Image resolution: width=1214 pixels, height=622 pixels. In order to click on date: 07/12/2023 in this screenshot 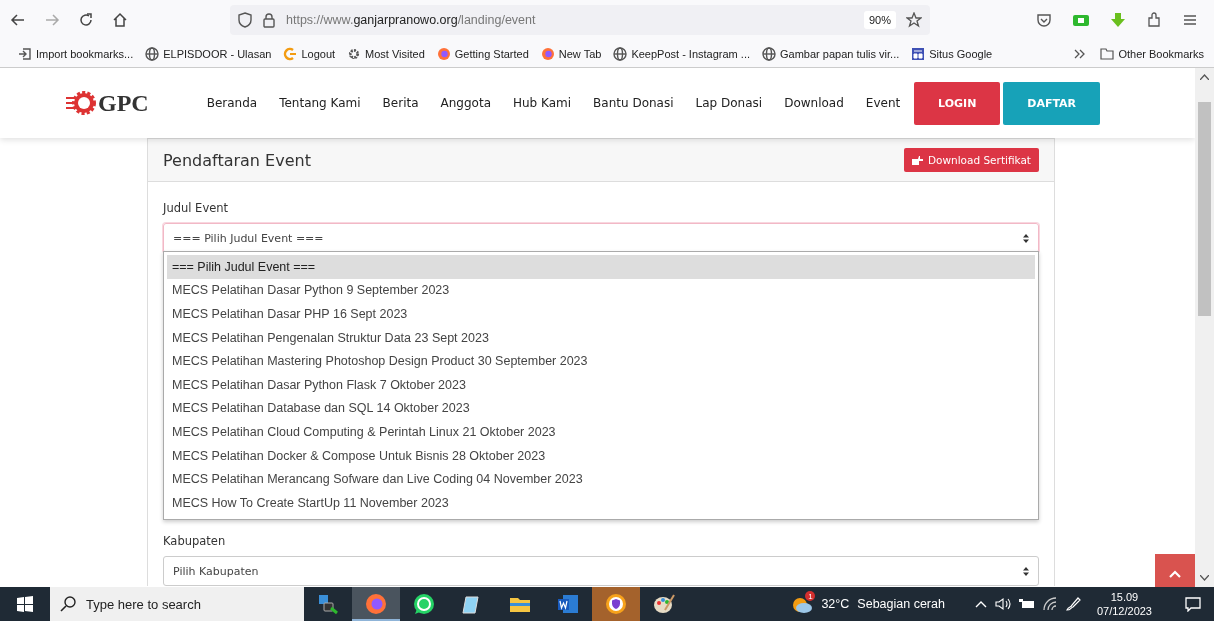, I will do `click(1124, 611)`.